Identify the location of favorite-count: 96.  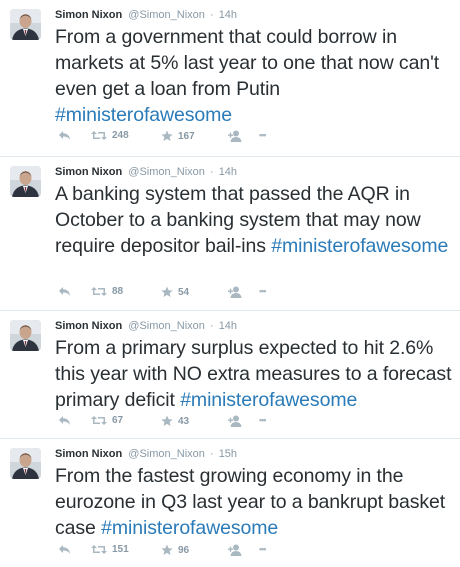
(184, 550).